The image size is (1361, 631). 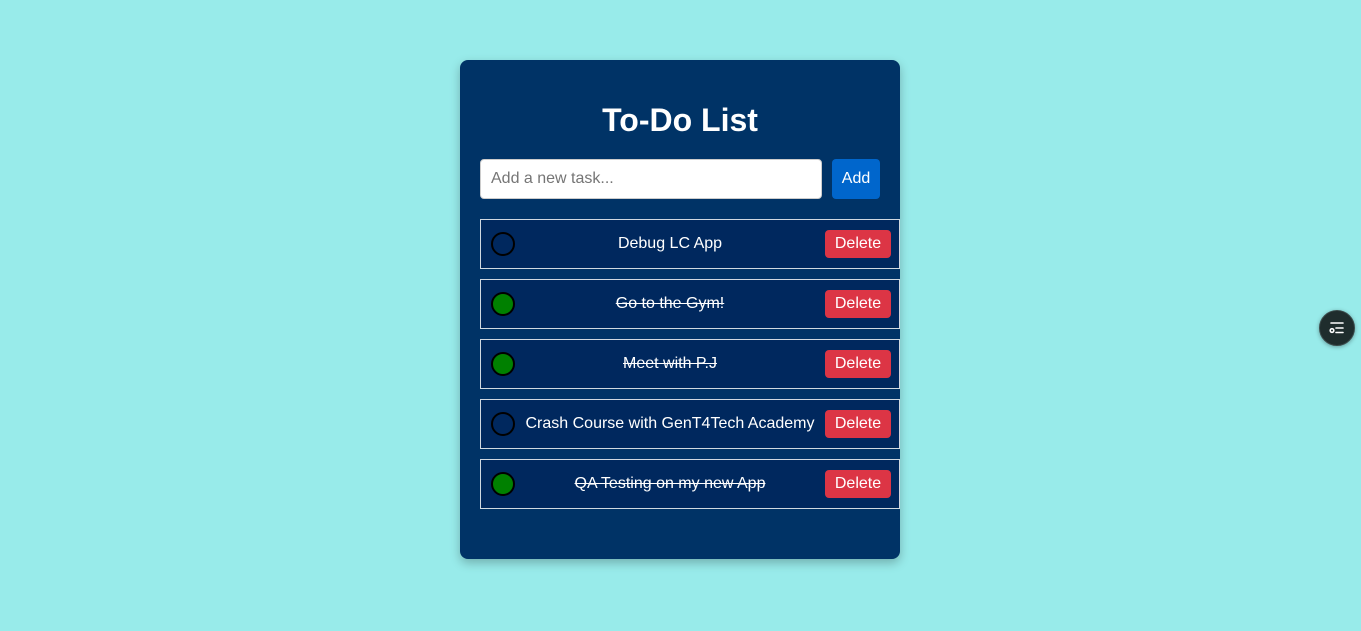 What do you see at coordinates (670, 483) in the screenshot?
I see `task-text: QA Testing on my new App` at bounding box center [670, 483].